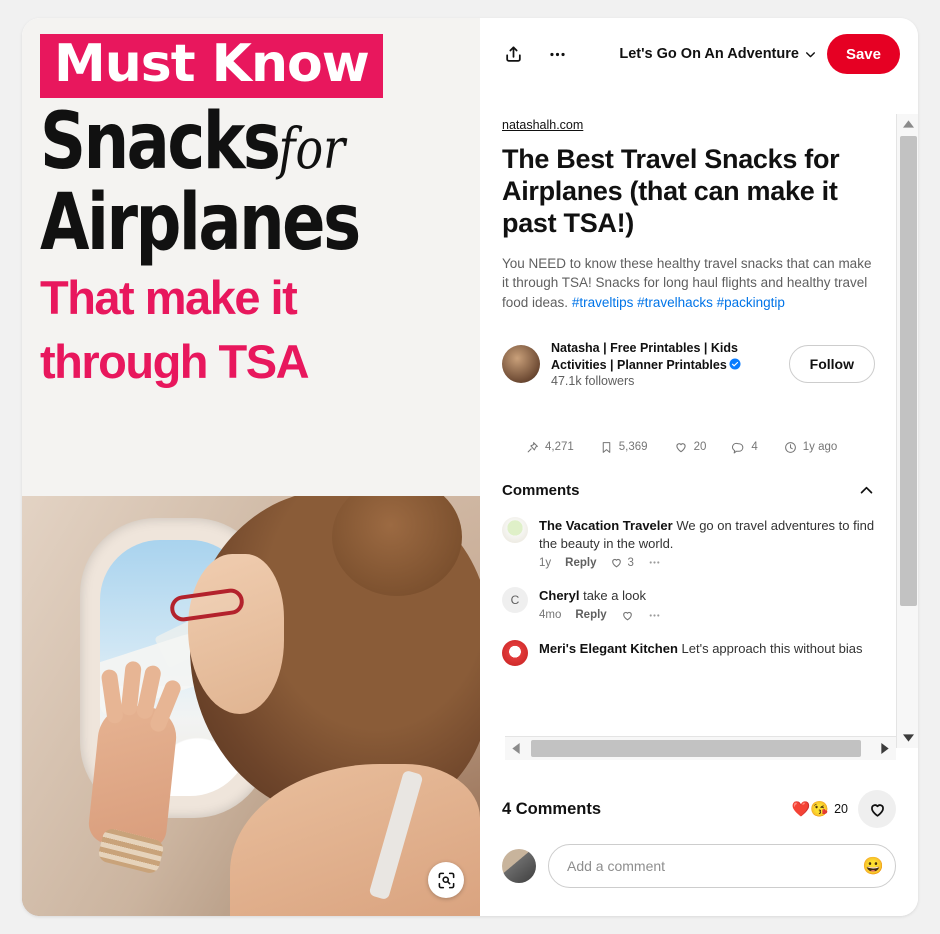 The width and height of the screenshot is (940, 934). What do you see at coordinates (754, 447) in the screenshot?
I see `stat-comments-value: 4` at bounding box center [754, 447].